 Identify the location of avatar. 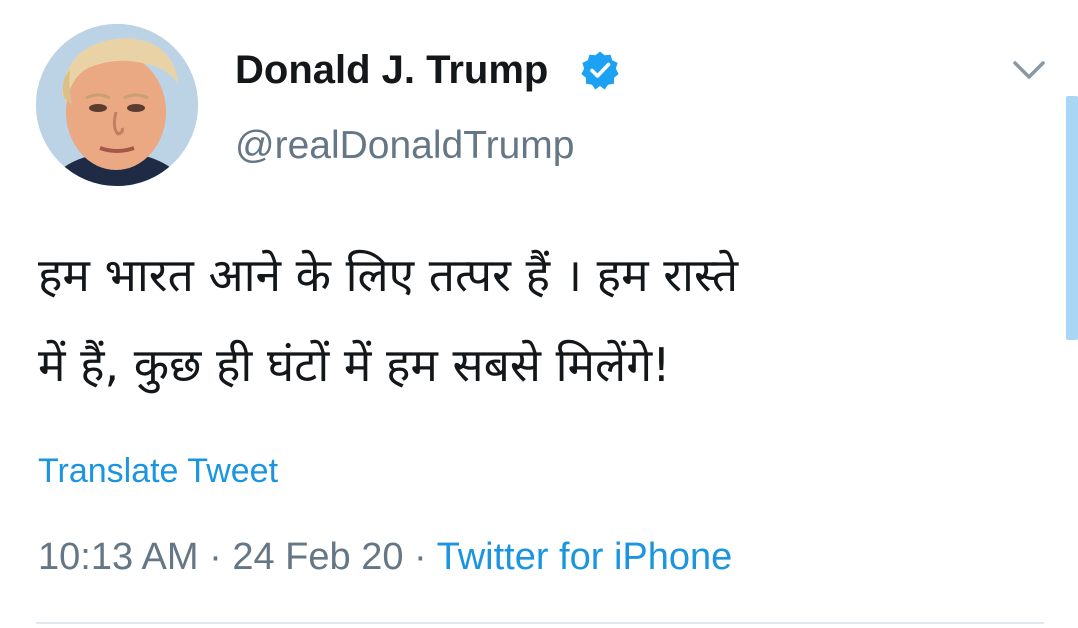
(117, 105).